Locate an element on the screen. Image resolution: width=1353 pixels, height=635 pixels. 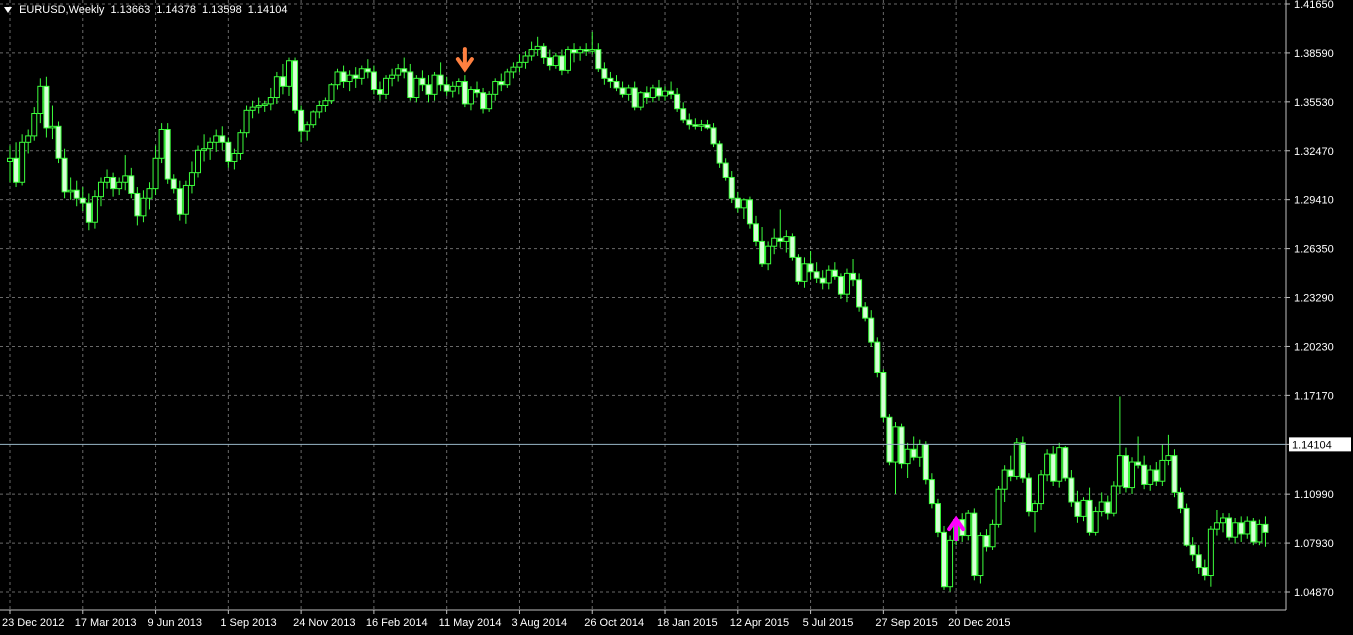
sell-arrow-icon is located at coordinates (464, 60).